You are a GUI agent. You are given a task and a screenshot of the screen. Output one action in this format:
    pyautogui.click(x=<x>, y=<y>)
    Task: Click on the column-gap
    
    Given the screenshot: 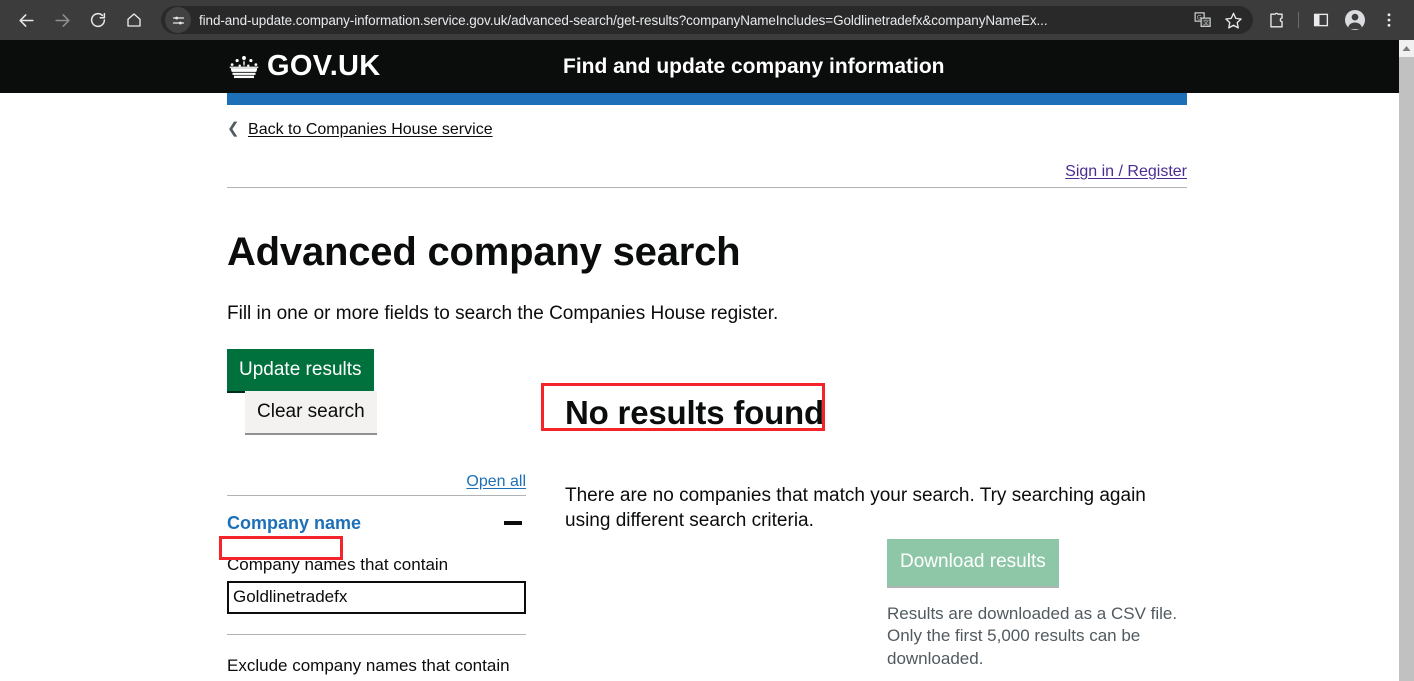 What is the action you would take?
    pyautogui.click(x=541, y=515)
    